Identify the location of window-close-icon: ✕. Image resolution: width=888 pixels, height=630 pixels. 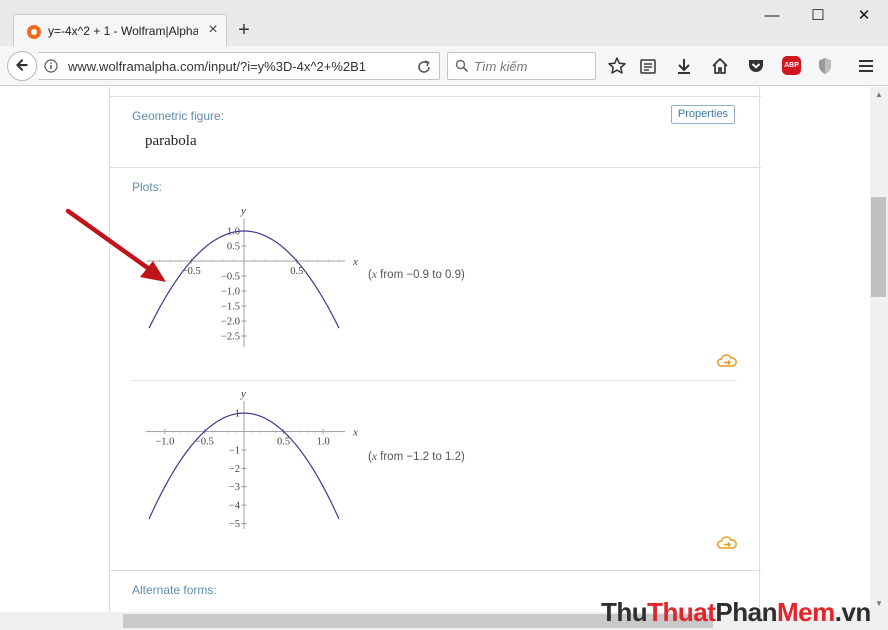
(864, 16).